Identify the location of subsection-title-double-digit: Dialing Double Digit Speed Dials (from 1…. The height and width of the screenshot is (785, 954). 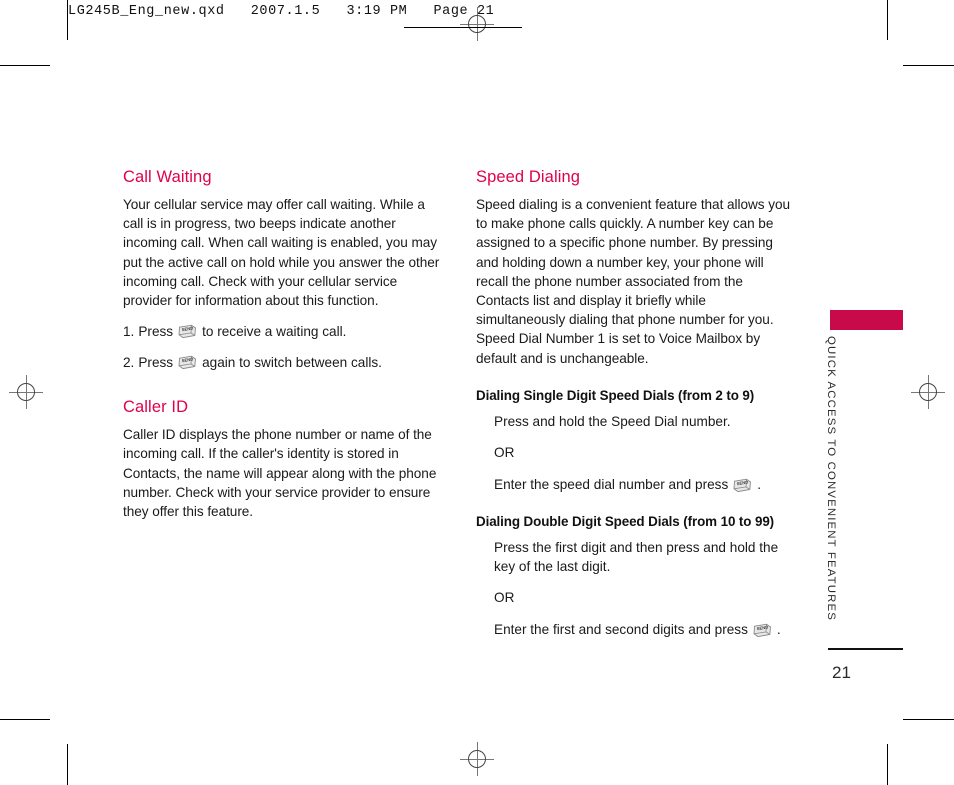
(625, 522).